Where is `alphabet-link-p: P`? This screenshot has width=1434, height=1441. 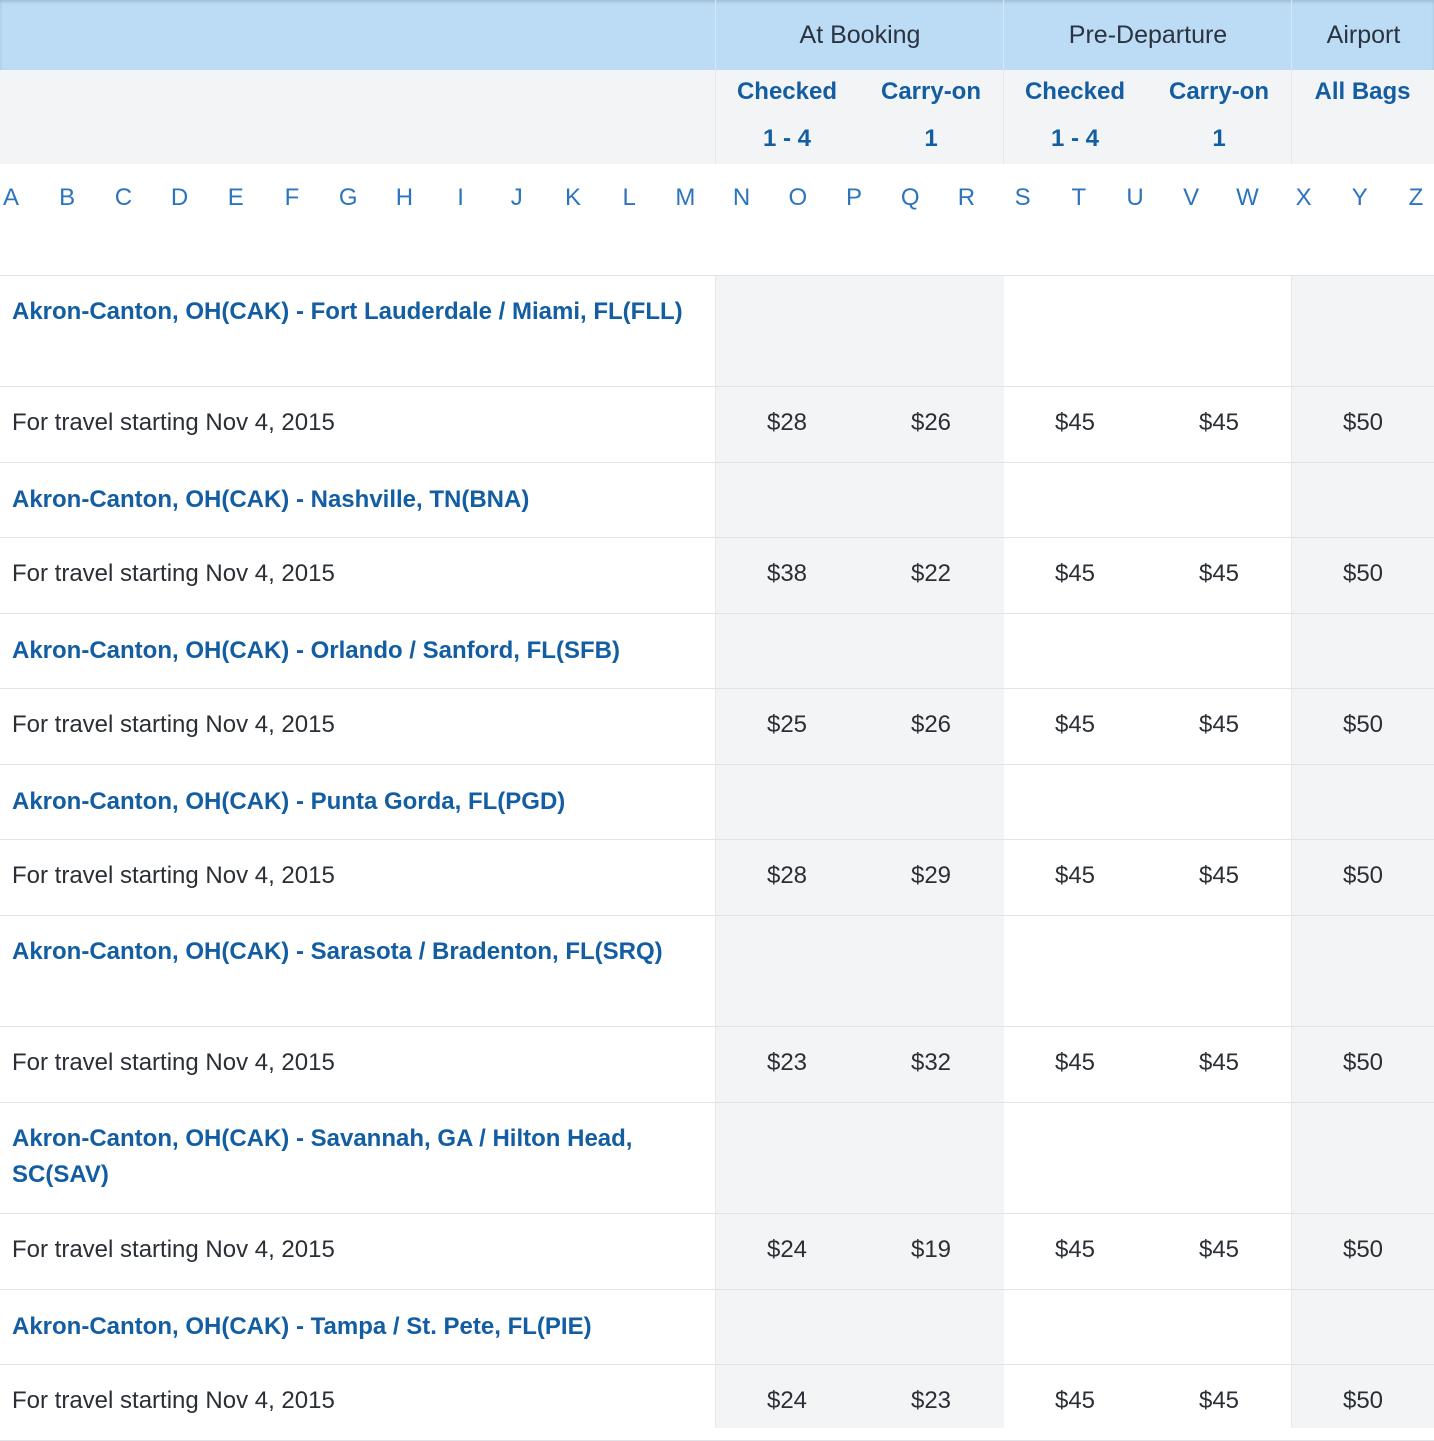
alphabet-link-p: P is located at coordinates (854, 198).